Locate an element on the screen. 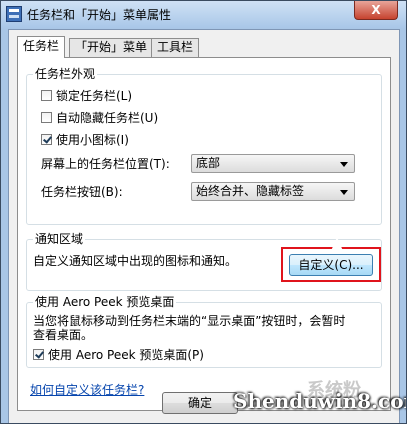 This screenshot has width=407, height=424. buttons-label: 任务栏按钮(B): is located at coordinates (82, 192).